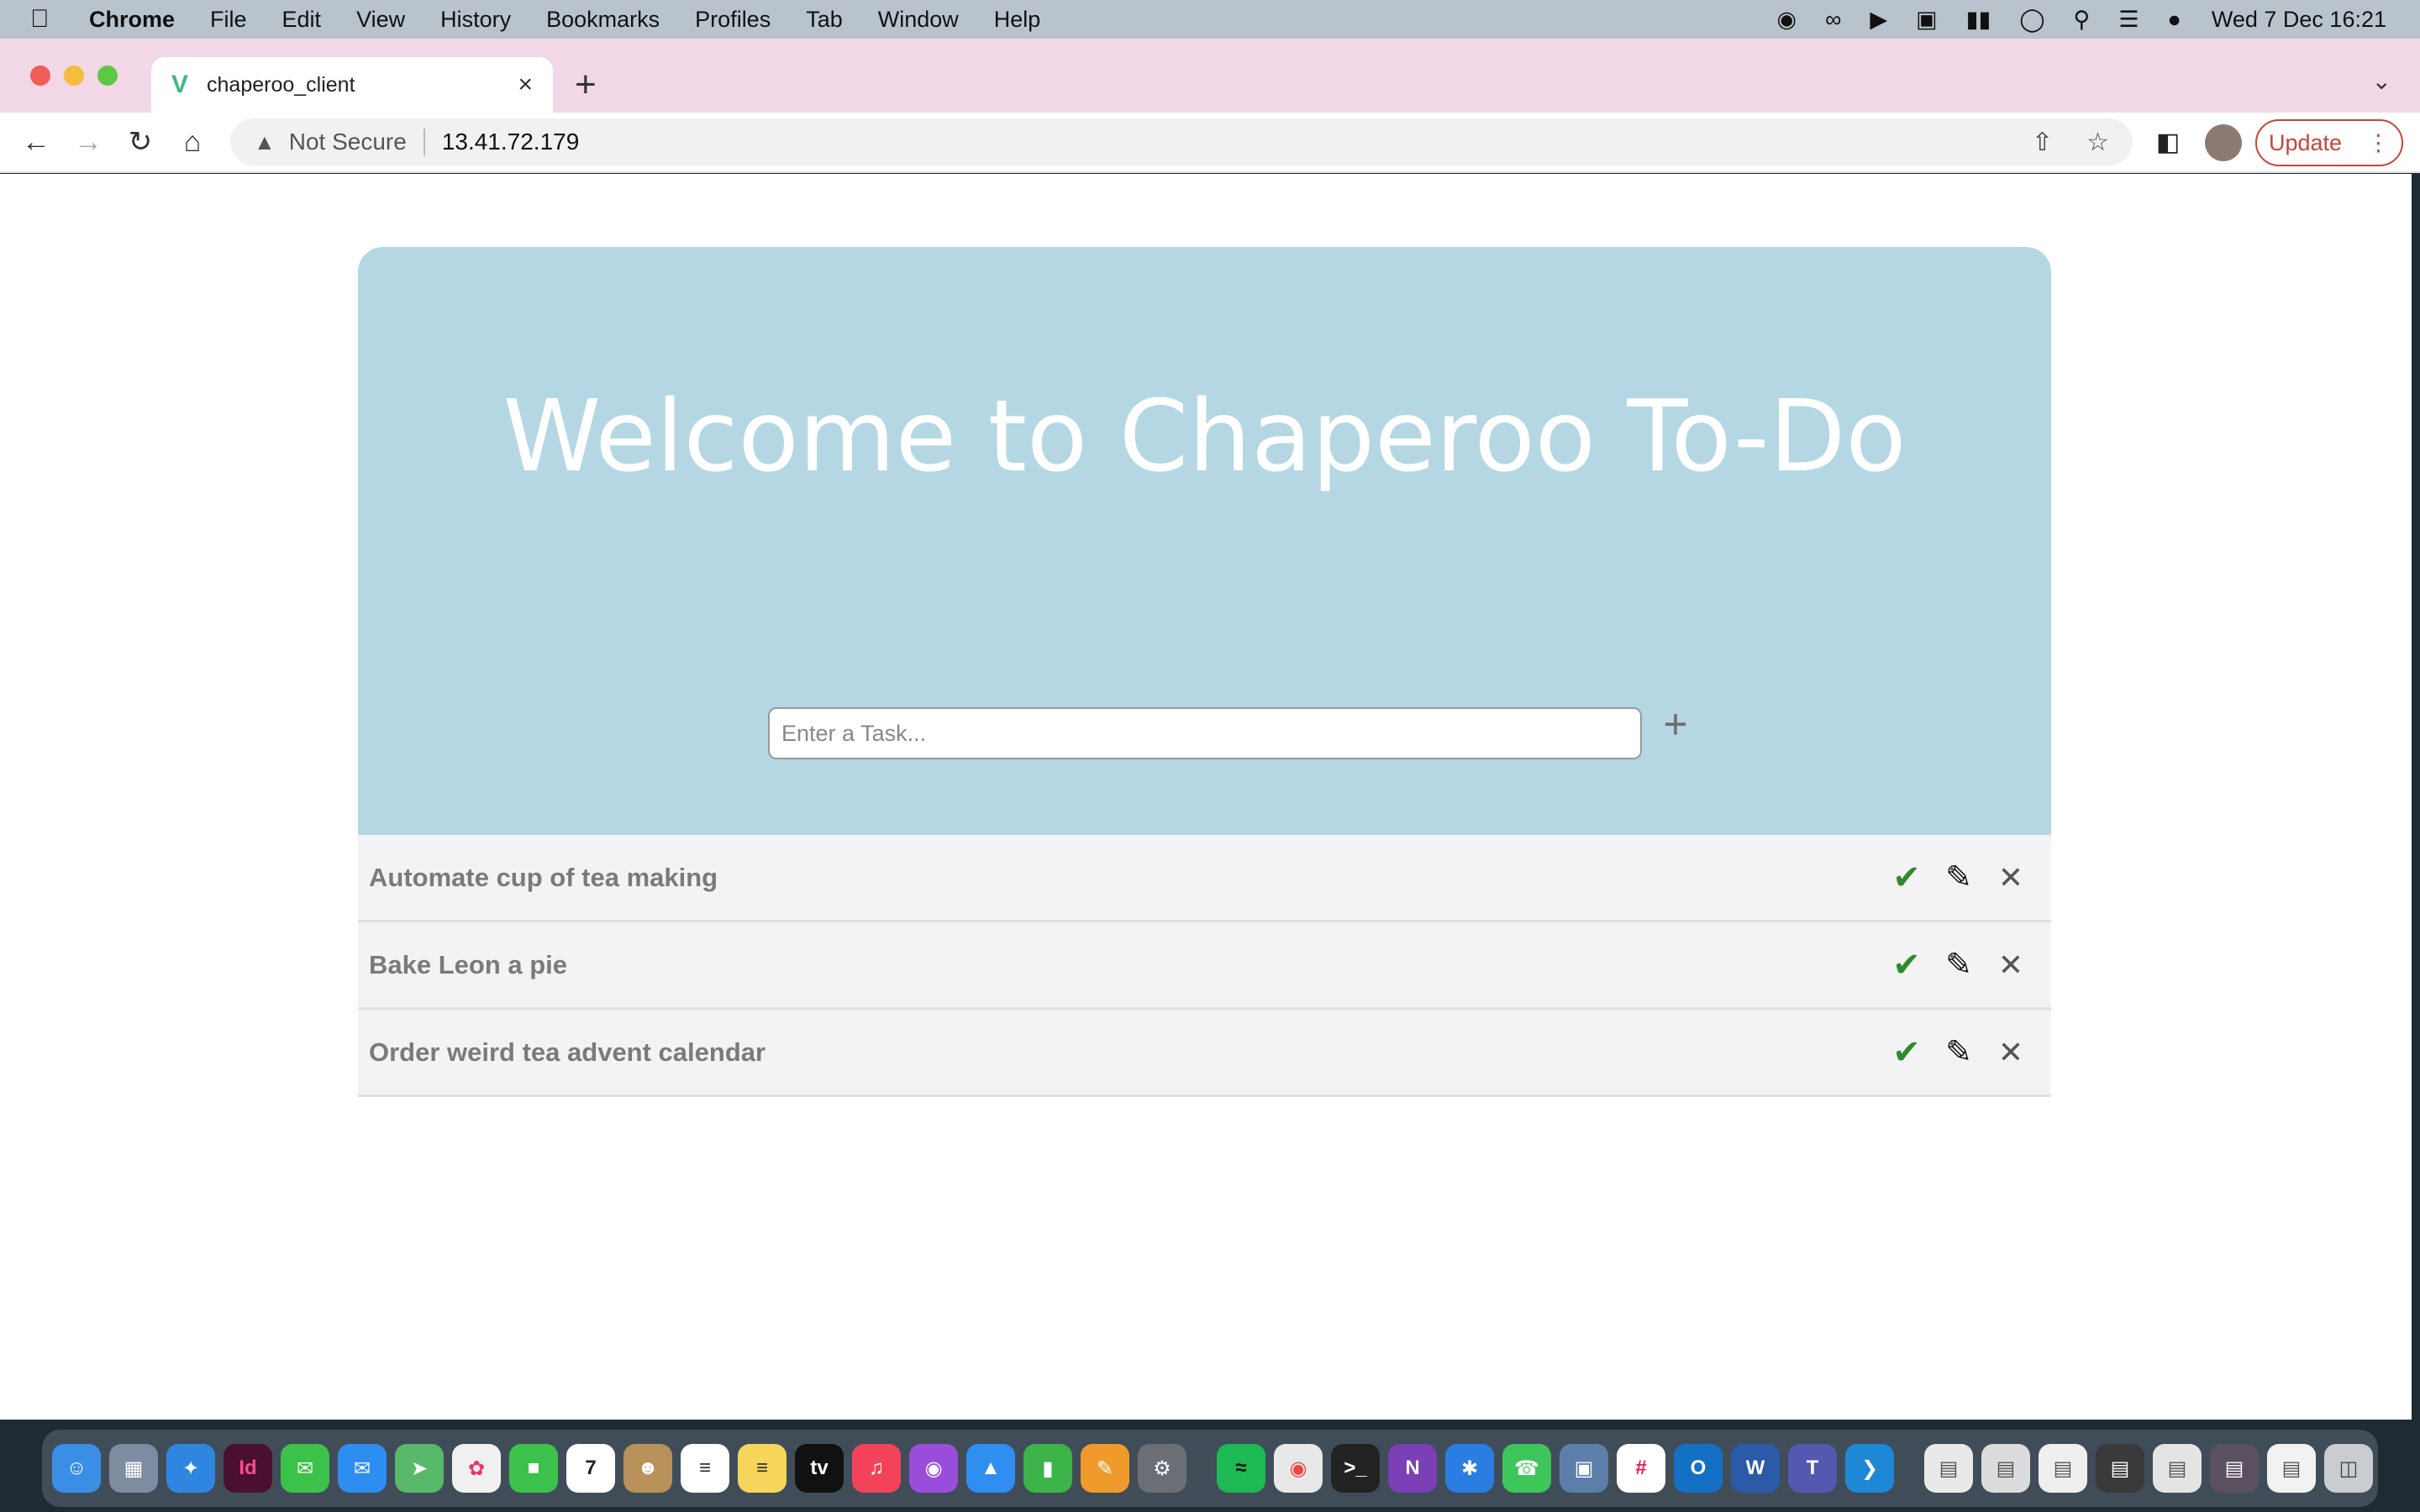 The height and width of the screenshot is (1512, 2420). Describe the element at coordinates (2067, 20) in the screenshot. I see `status-area: ◉ ∞ ▶ ▣ ▮▮ ◯ ⚲ ☰ ● Wed 7 Dec 16:21` at that location.